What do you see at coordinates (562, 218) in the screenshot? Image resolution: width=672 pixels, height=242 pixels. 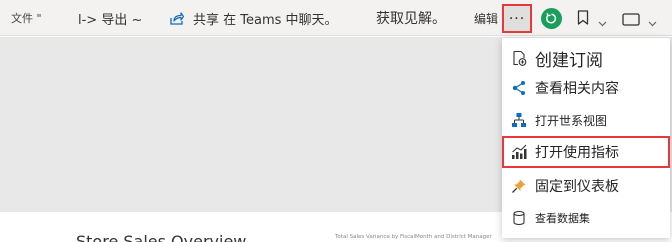 I see `menu-item-label: 查看数据集` at bounding box center [562, 218].